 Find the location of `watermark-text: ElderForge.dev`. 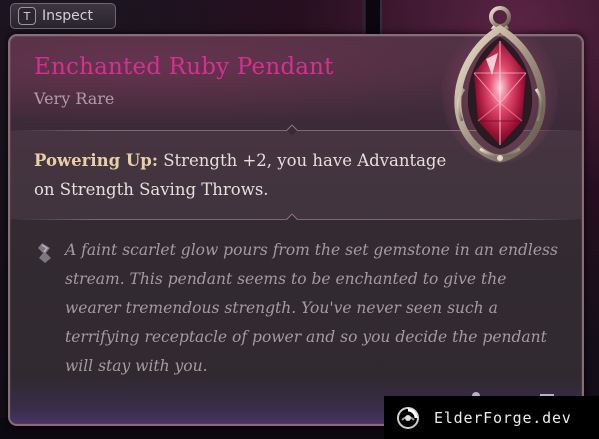

watermark-text: ElderForge.dev is located at coordinates (503, 417).